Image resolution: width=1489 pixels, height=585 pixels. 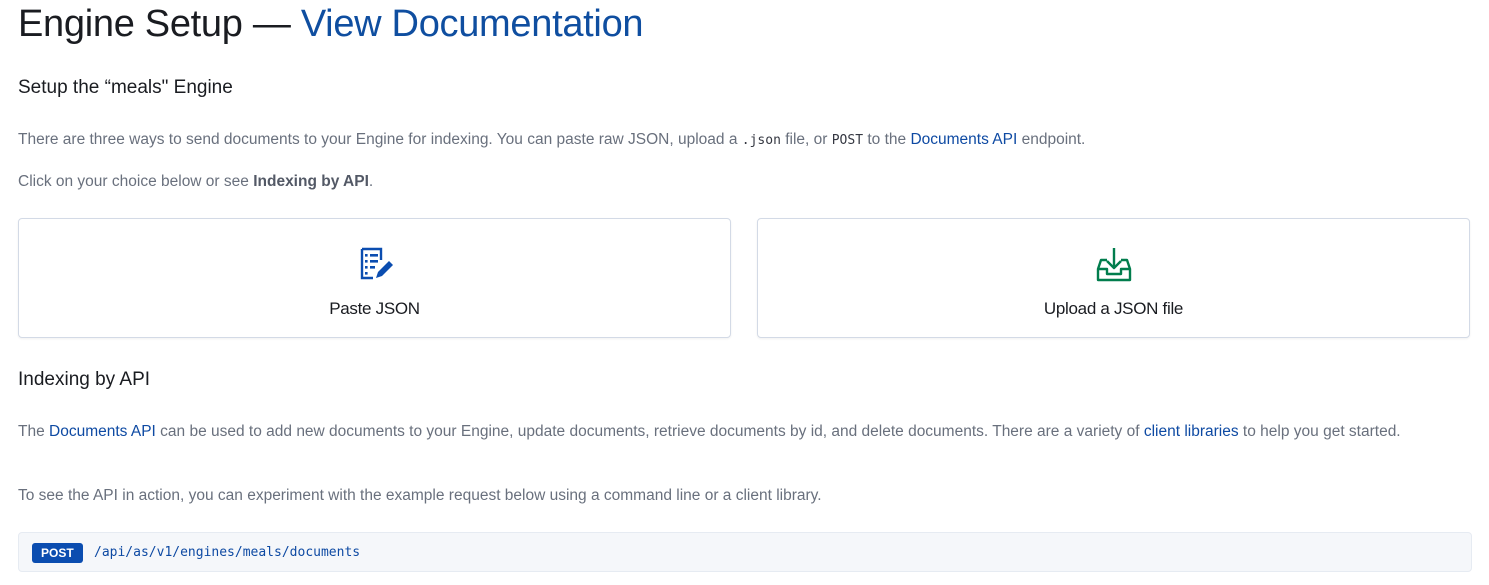 What do you see at coordinates (125, 87) in the screenshot?
I see `setup-heading: Setup the “meals" Engine` at bounding box center [125, 87].